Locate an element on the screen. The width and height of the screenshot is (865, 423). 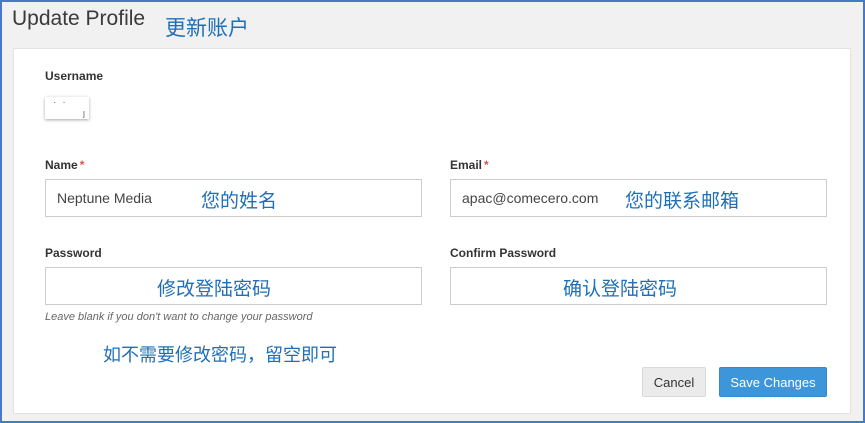
username-label: Username is located at coordinates (74, 76).